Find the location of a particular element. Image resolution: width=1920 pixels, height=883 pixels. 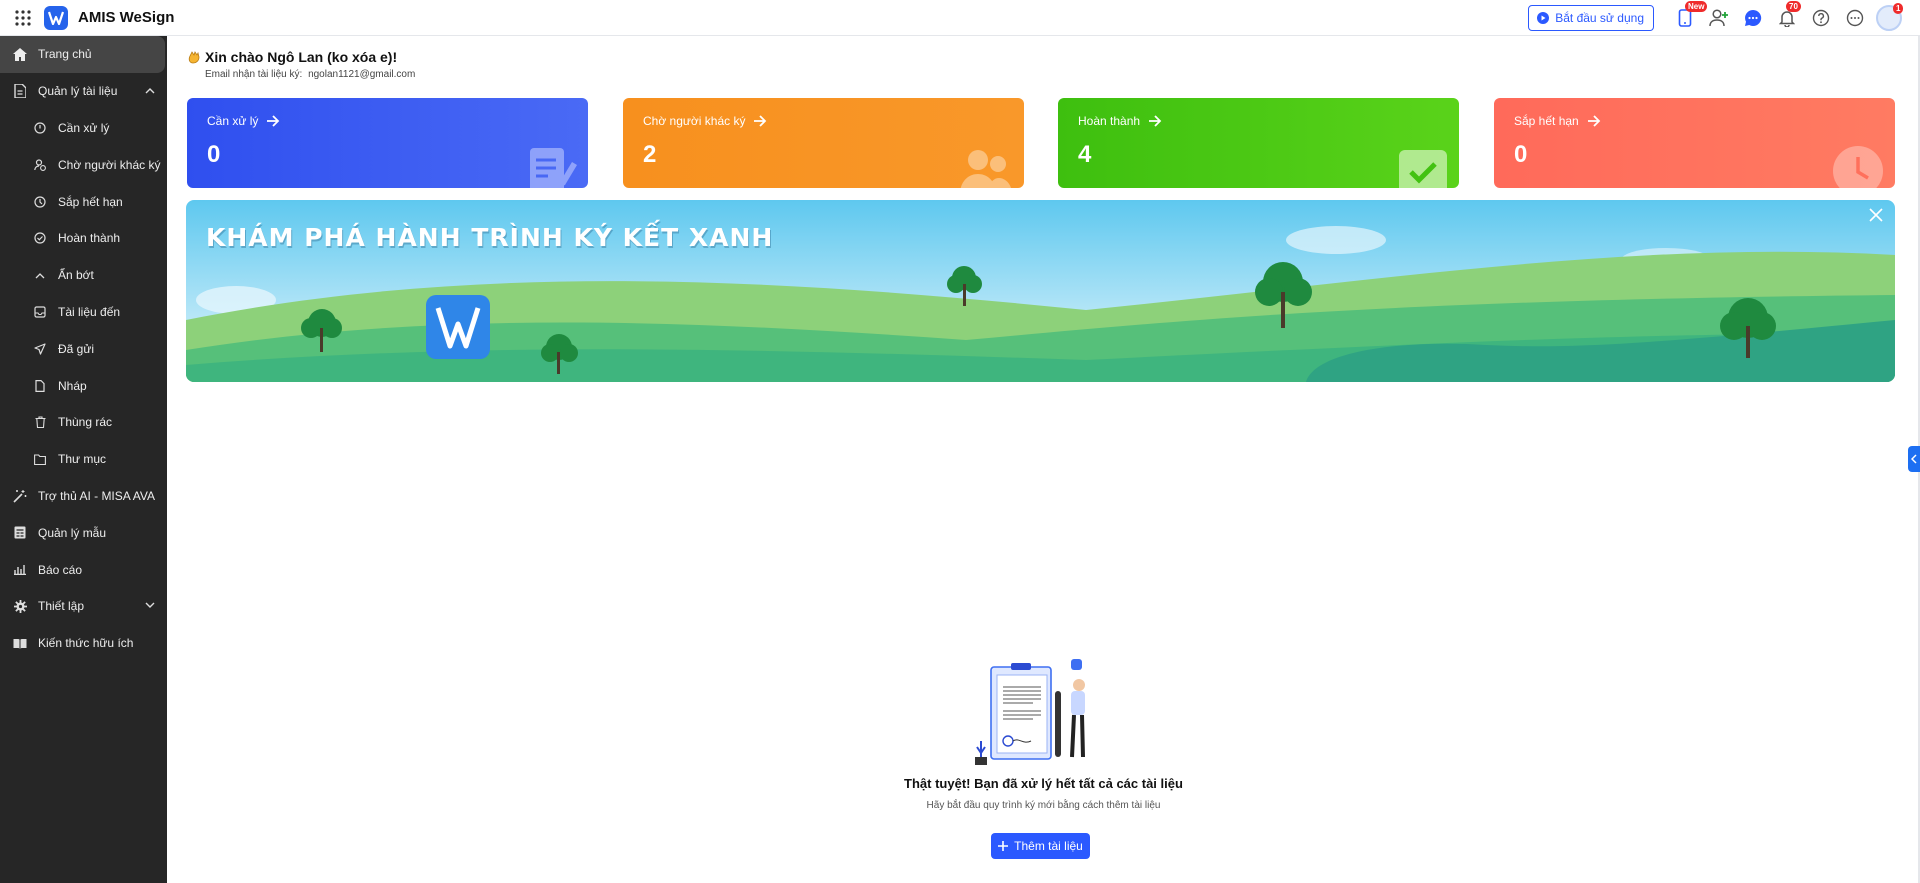

file-icon is located at coordinates (40, 386).